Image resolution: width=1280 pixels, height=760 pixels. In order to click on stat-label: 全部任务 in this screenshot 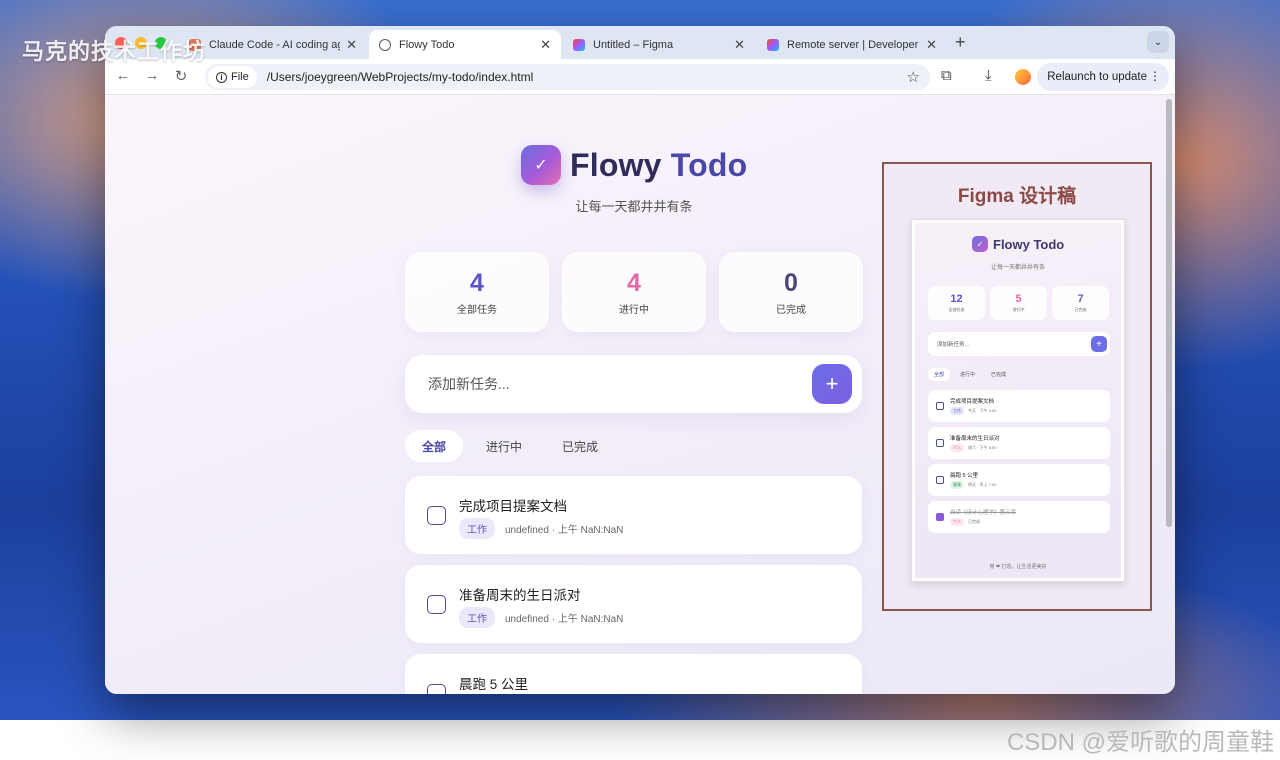, I will do `click(477, 310)`.